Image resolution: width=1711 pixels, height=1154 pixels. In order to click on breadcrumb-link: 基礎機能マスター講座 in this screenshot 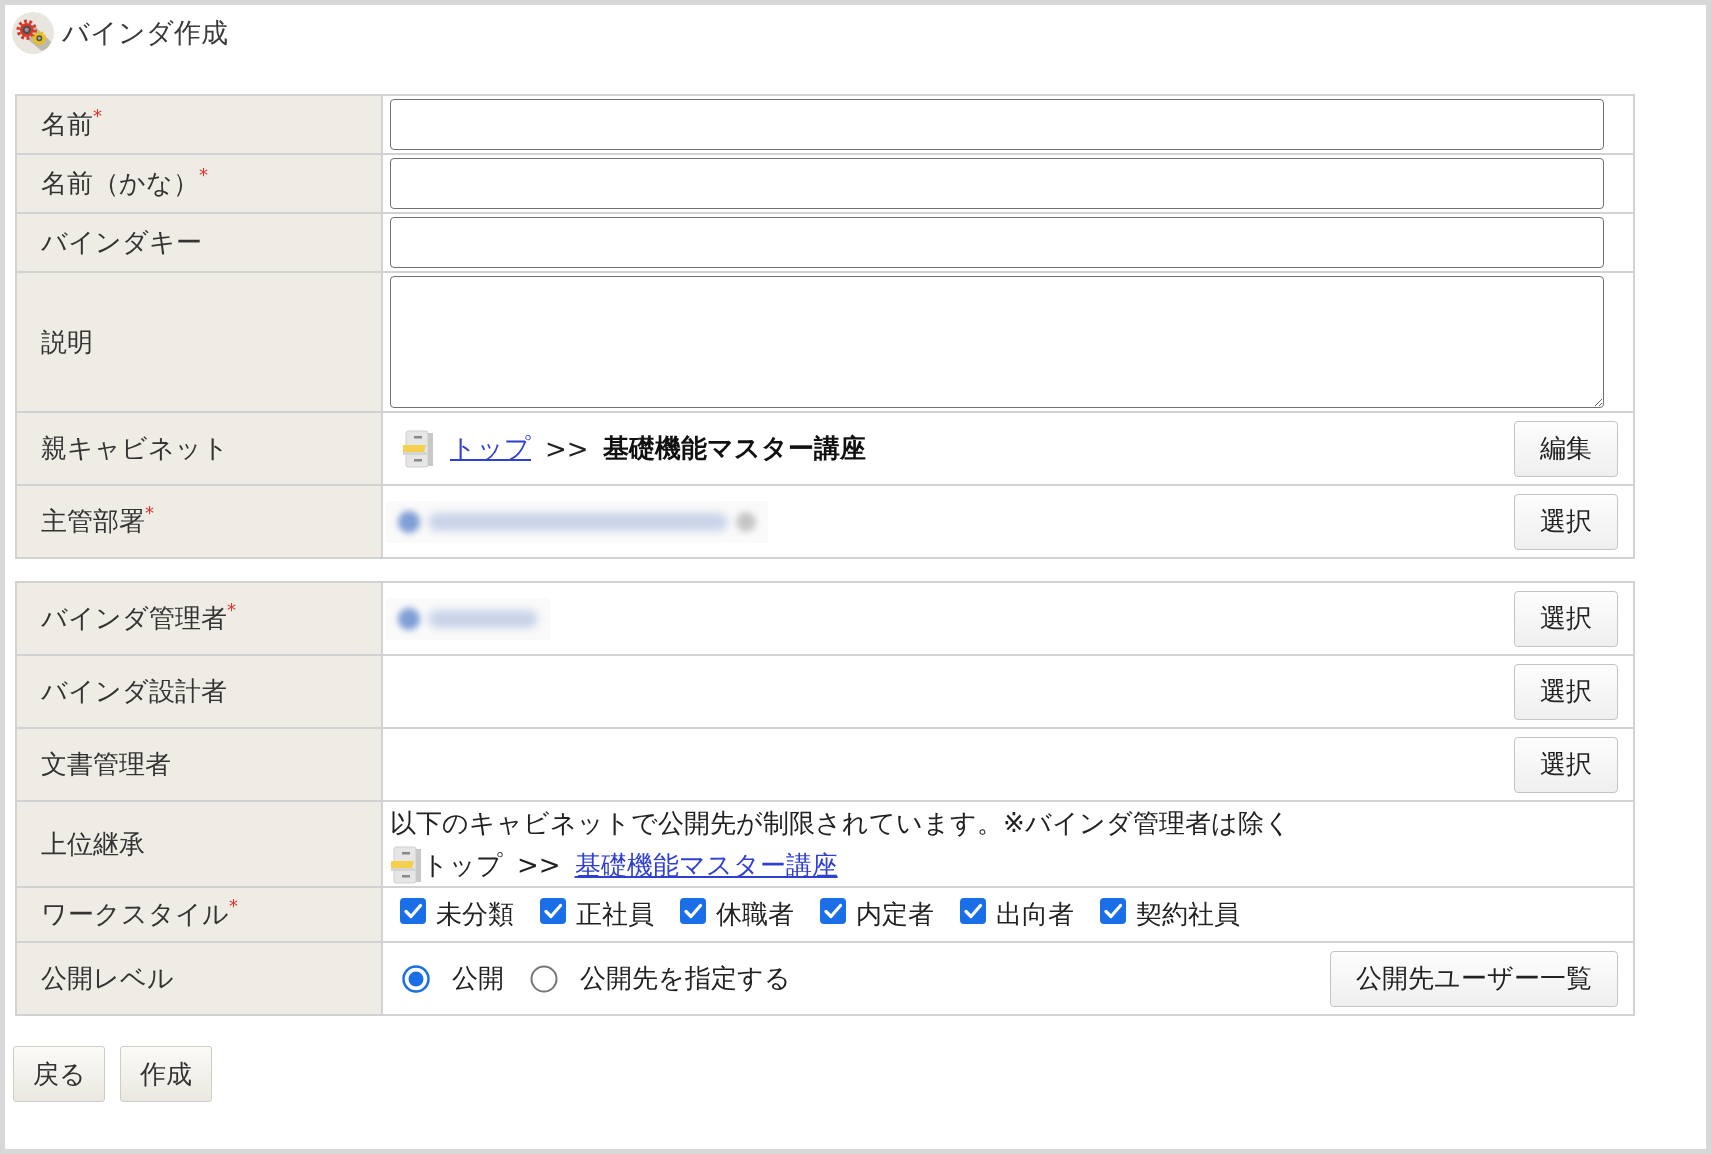, I will do `click(706, 865)`.